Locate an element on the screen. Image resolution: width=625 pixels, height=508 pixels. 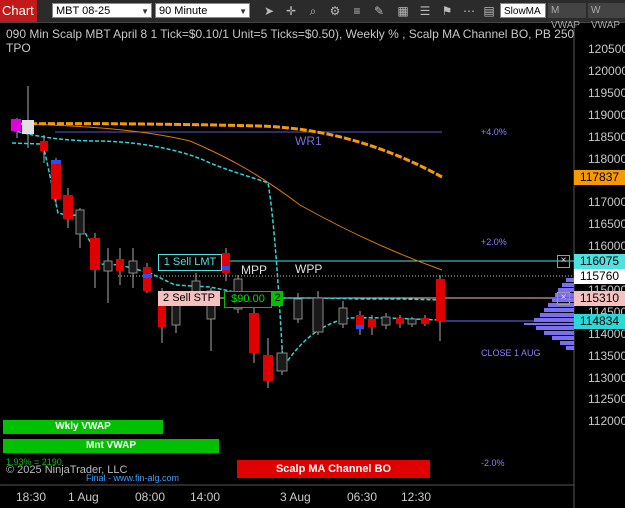
wpp-label: WPP is located at coordinates (309, 269).